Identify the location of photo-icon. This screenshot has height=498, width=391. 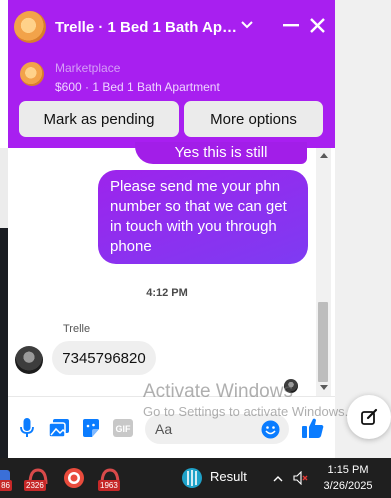
(59, 428).